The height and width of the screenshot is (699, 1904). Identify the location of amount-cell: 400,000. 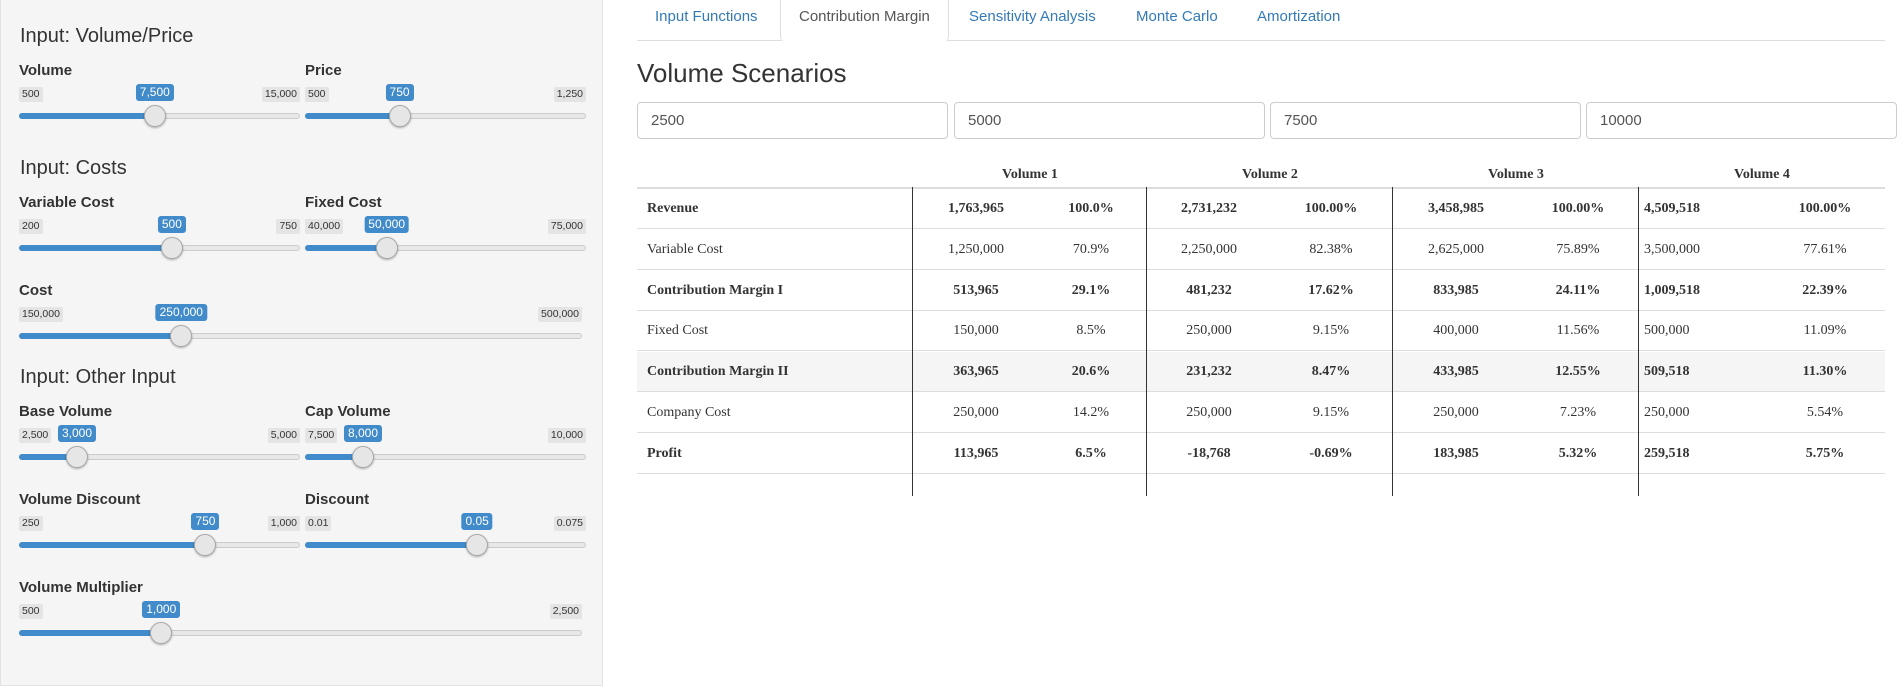
(1456, 331).